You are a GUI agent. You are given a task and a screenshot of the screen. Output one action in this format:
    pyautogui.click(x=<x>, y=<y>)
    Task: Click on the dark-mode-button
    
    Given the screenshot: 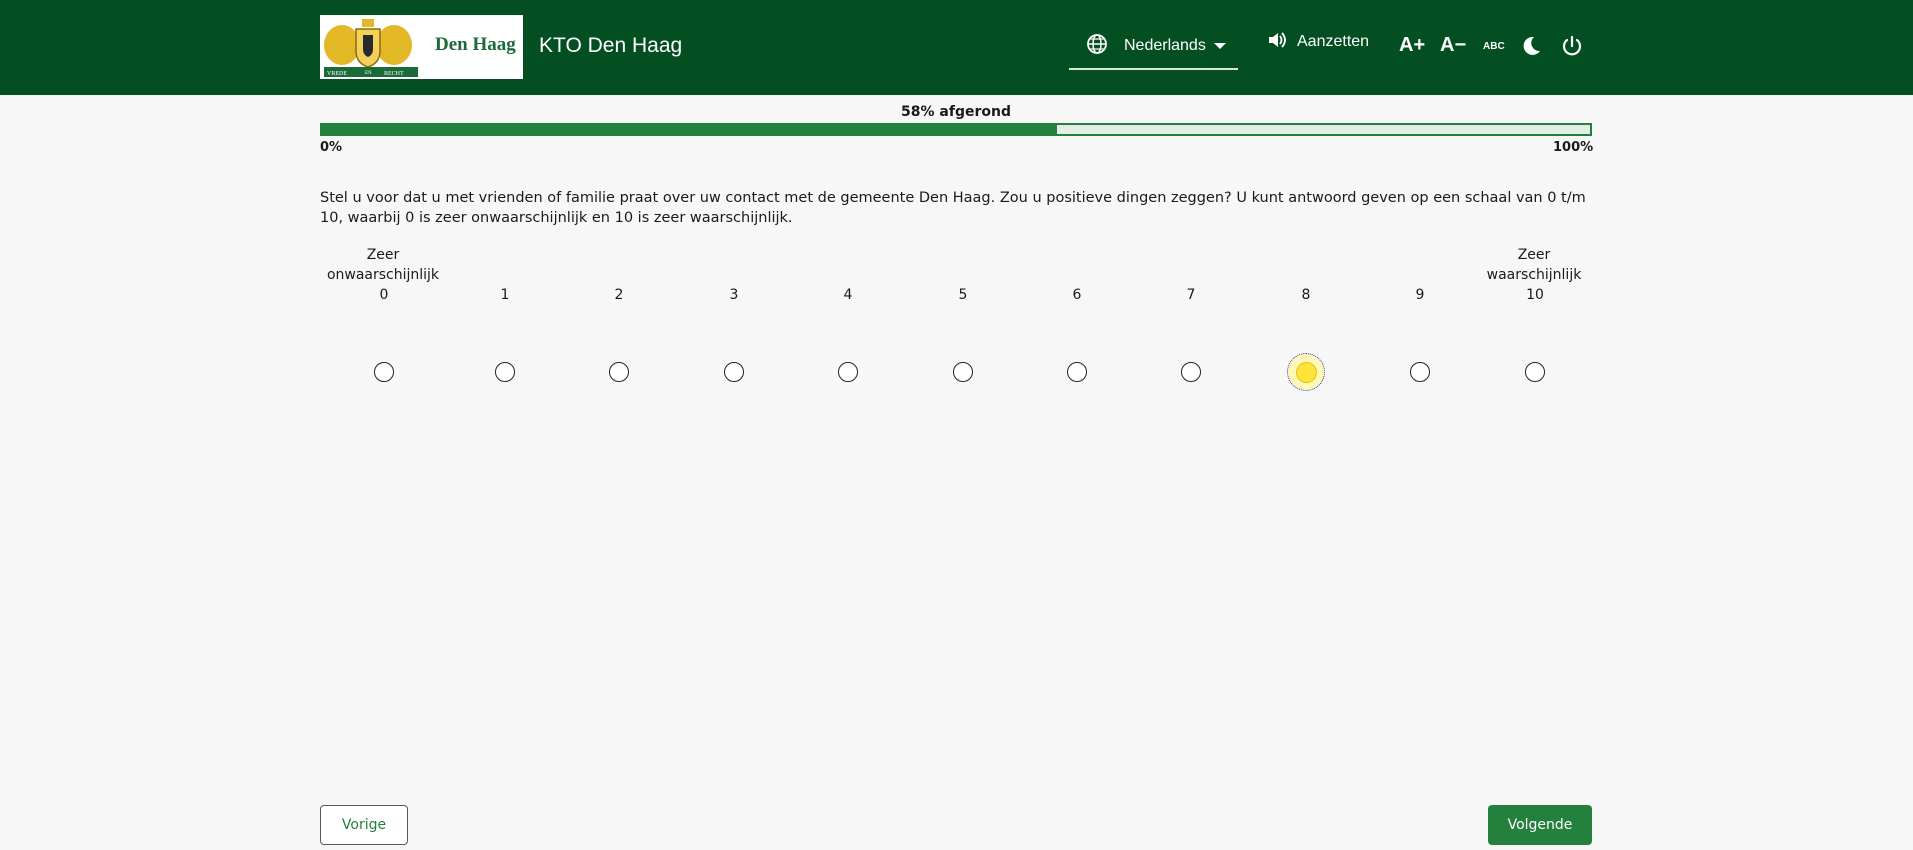 What is the action you would take?
    pyautogui.click(x=1531, y=48)
    